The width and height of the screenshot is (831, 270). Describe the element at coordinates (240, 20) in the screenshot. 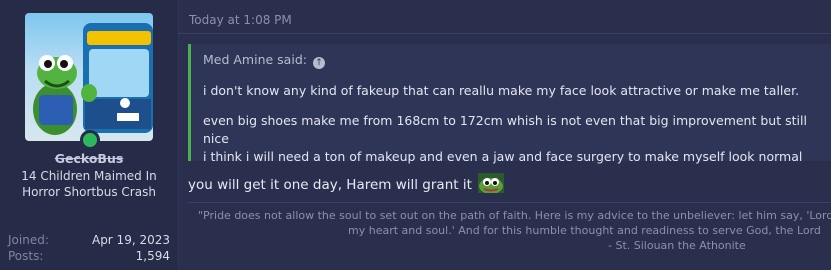

I see `post-timestamp: Today at 1:08 PM` at that location.